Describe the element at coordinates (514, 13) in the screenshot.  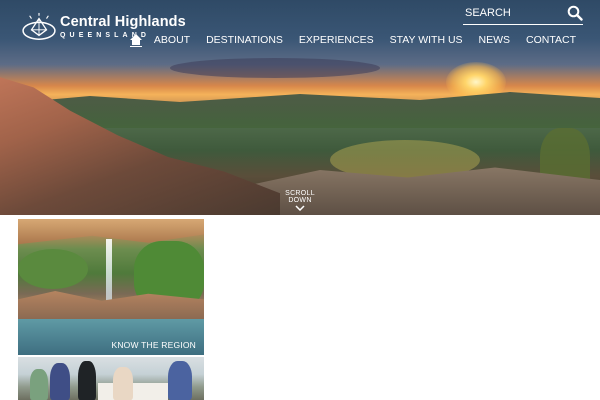
I see `search-input` at that location.